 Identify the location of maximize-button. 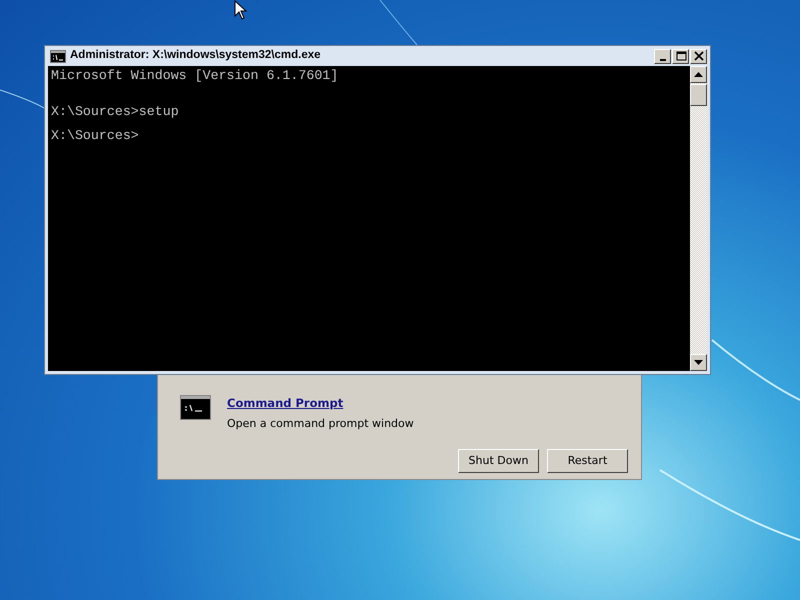
(680, 56).